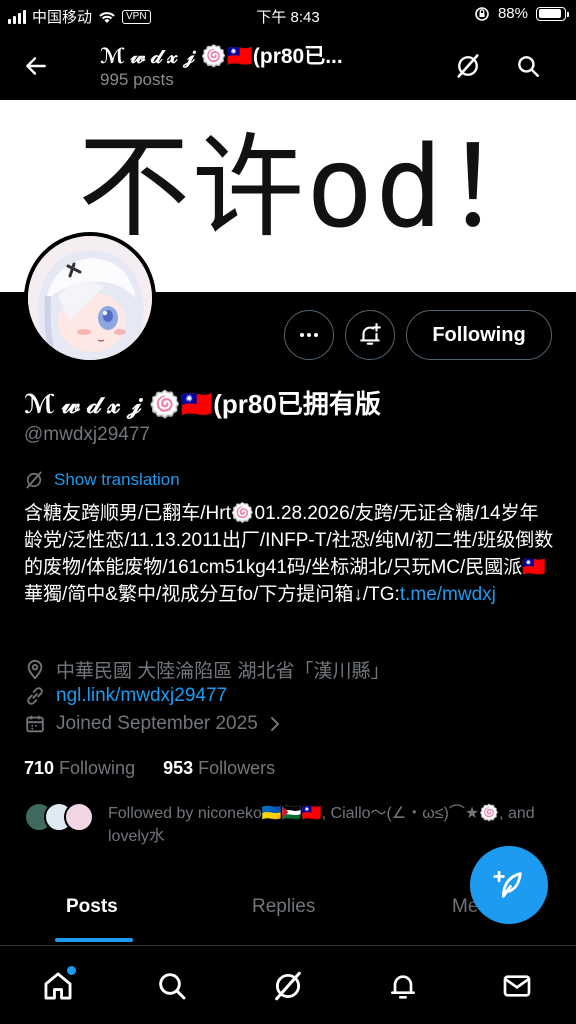 Image resolution: width=576 pixels, height=1024 pixels. I want to click on nav-grok, so click(288, 986).